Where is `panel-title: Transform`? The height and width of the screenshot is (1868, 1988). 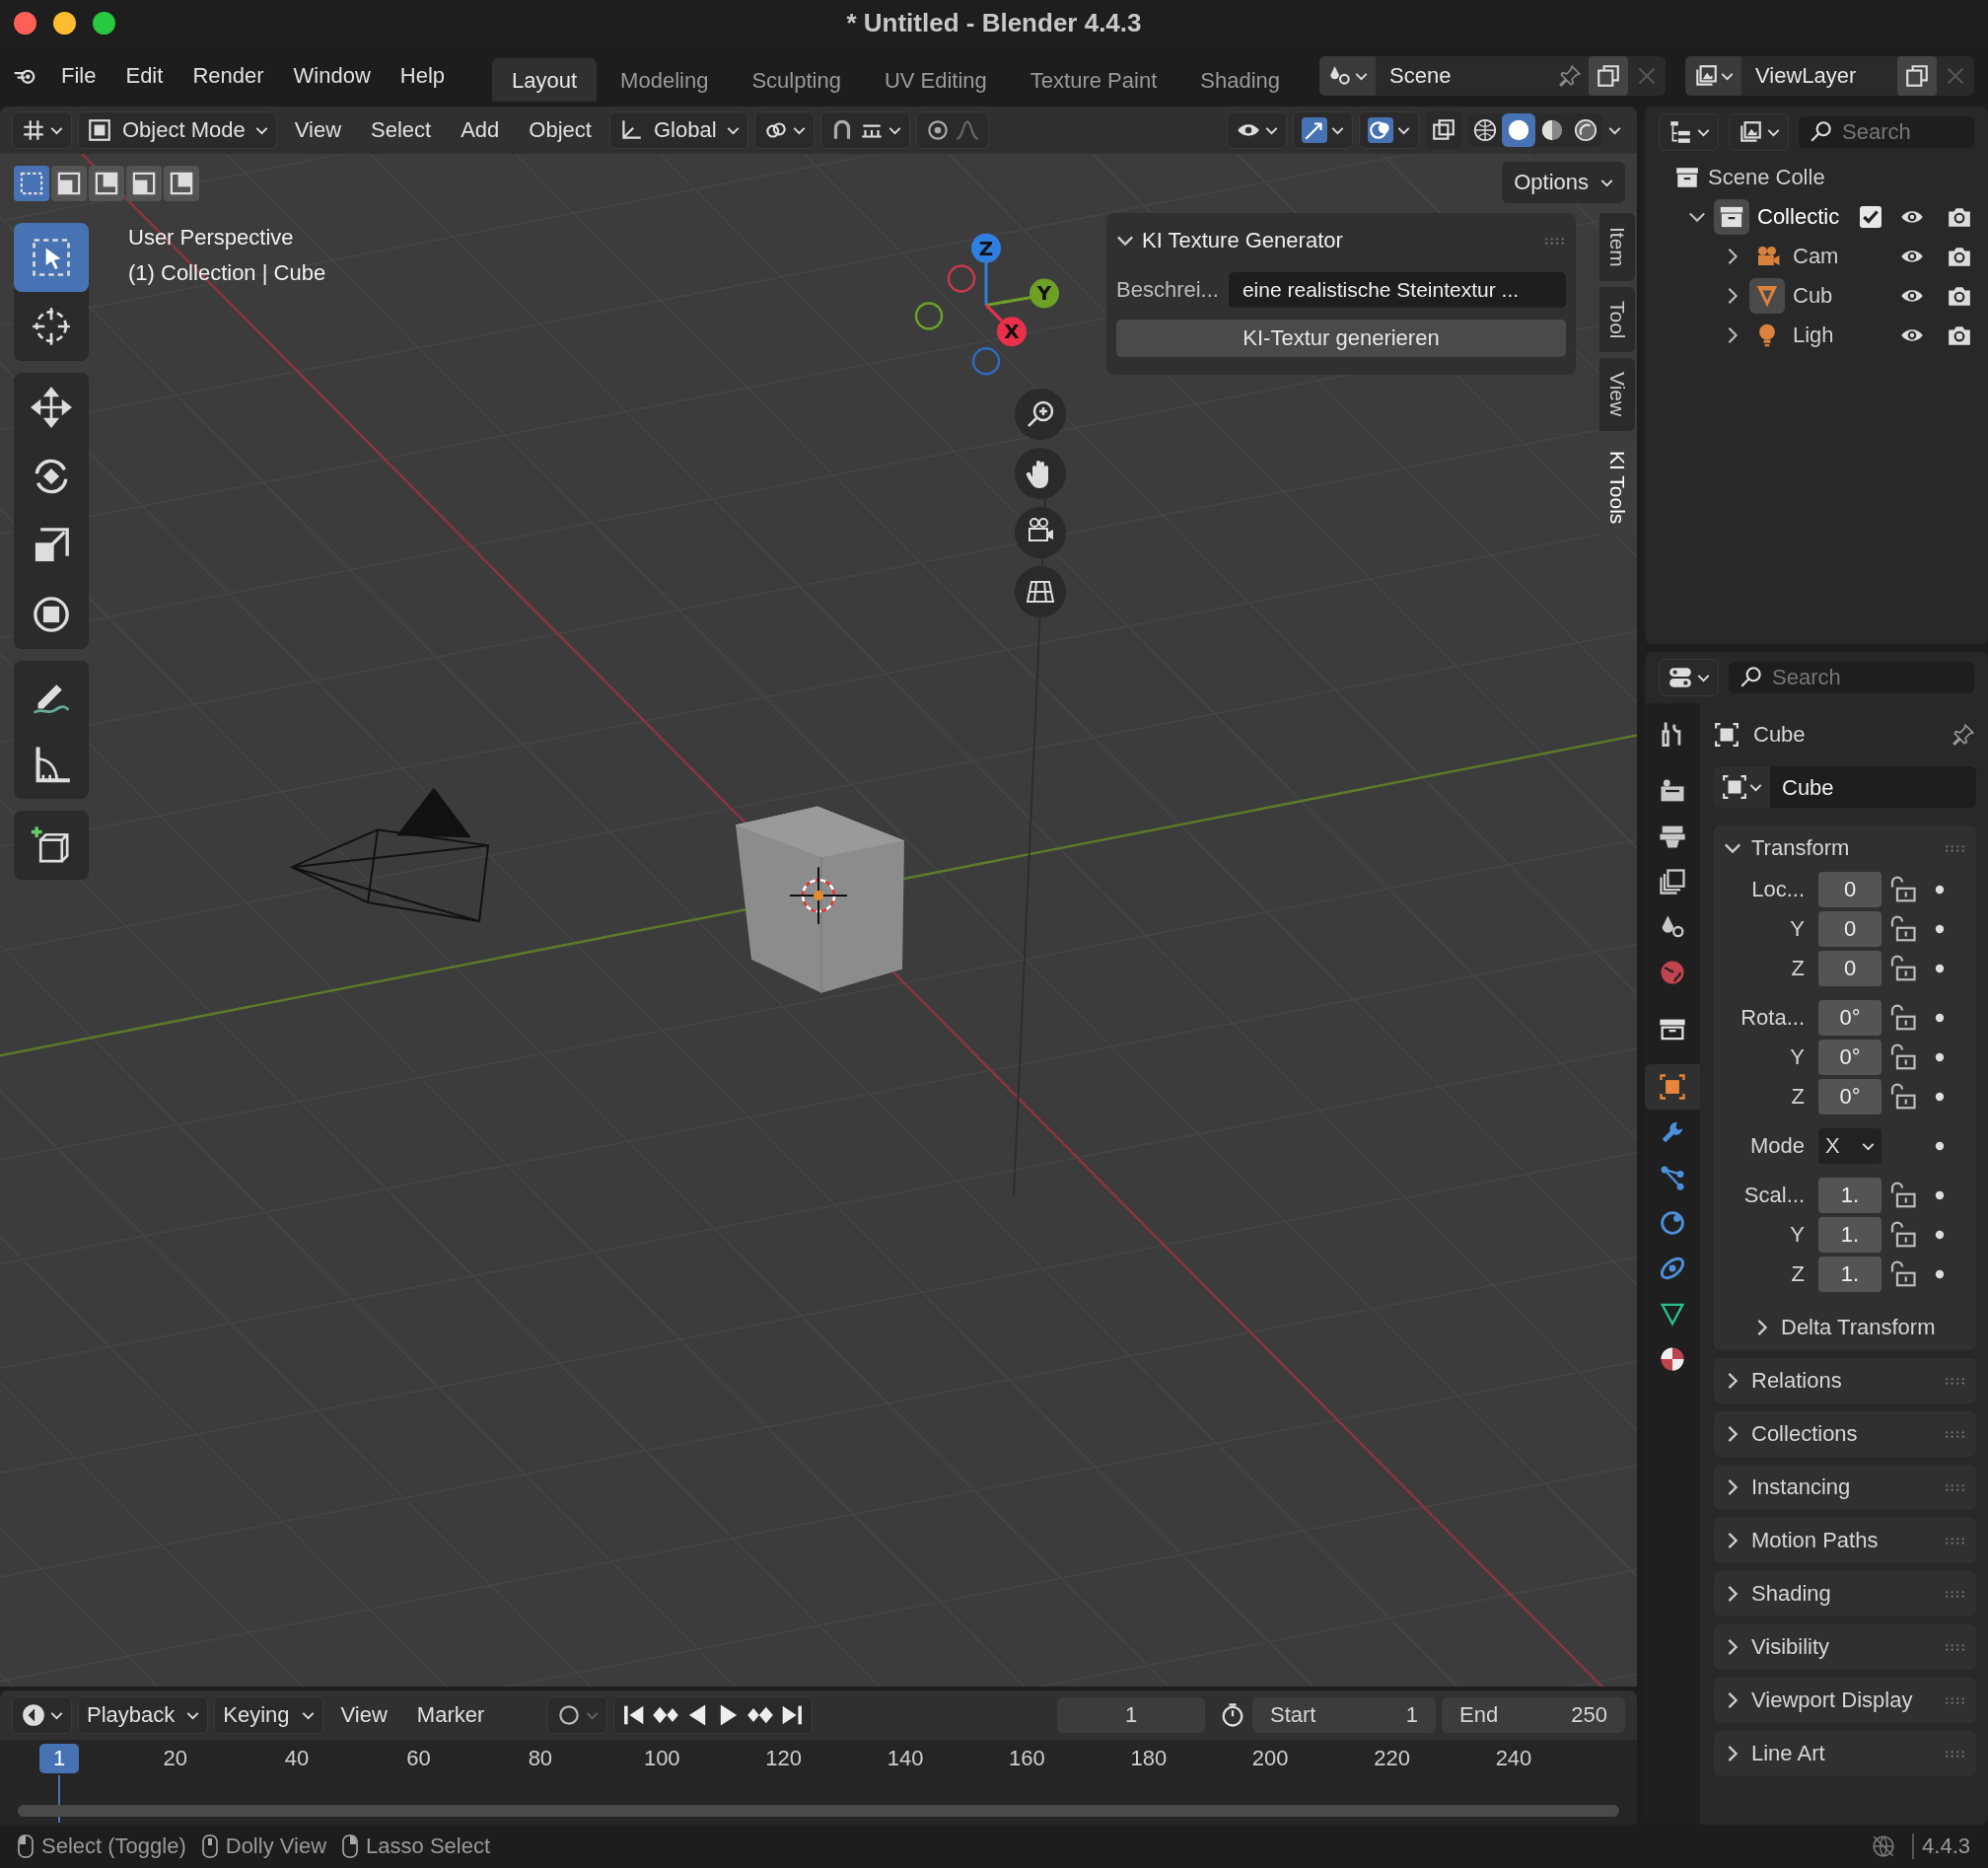 panel-title: Transform is located at coordinates (1843, 848).